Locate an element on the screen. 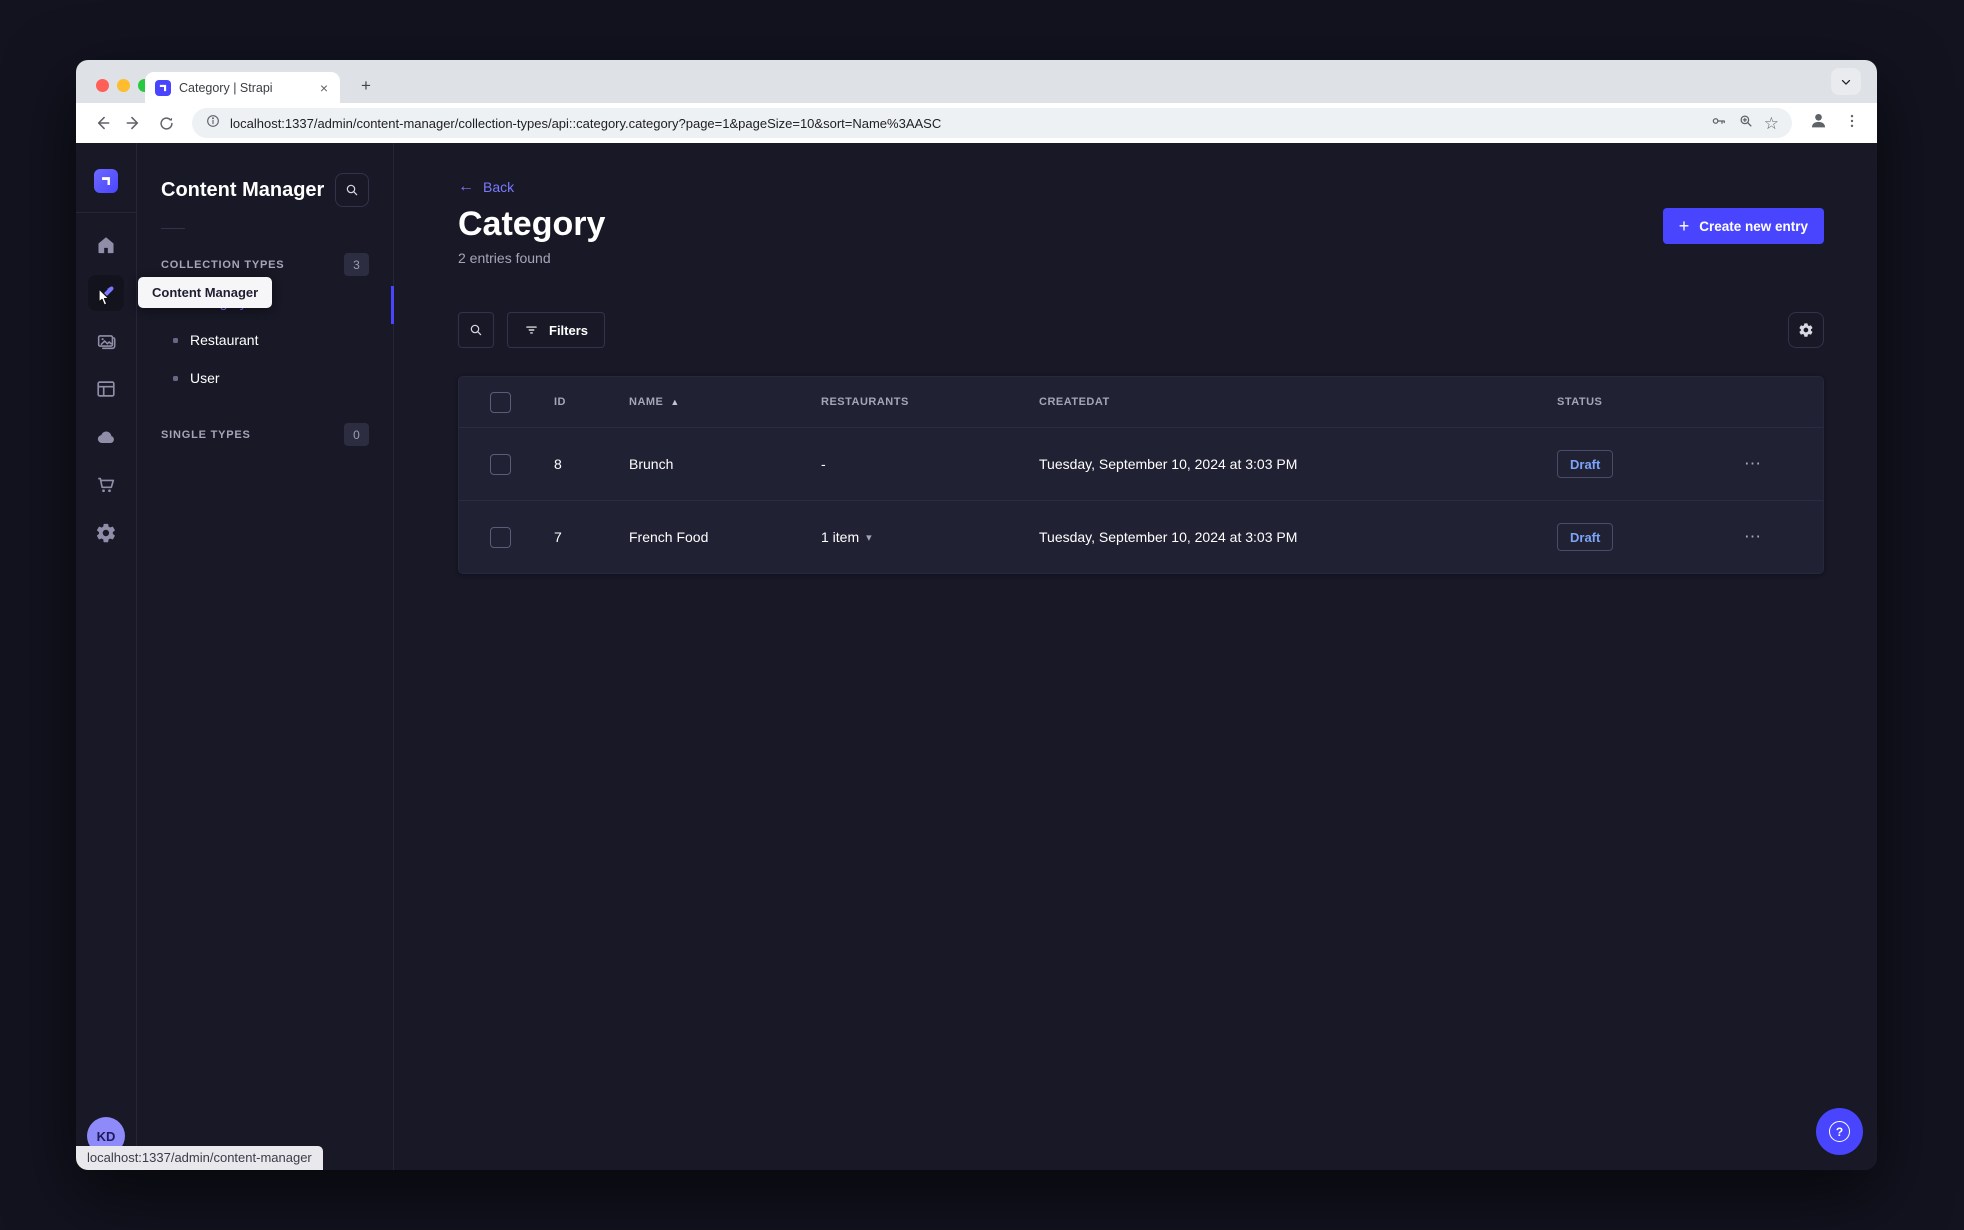 The image size is (1964, 1230). arrow-left-icon: ← is located at coordinates (466, 186).